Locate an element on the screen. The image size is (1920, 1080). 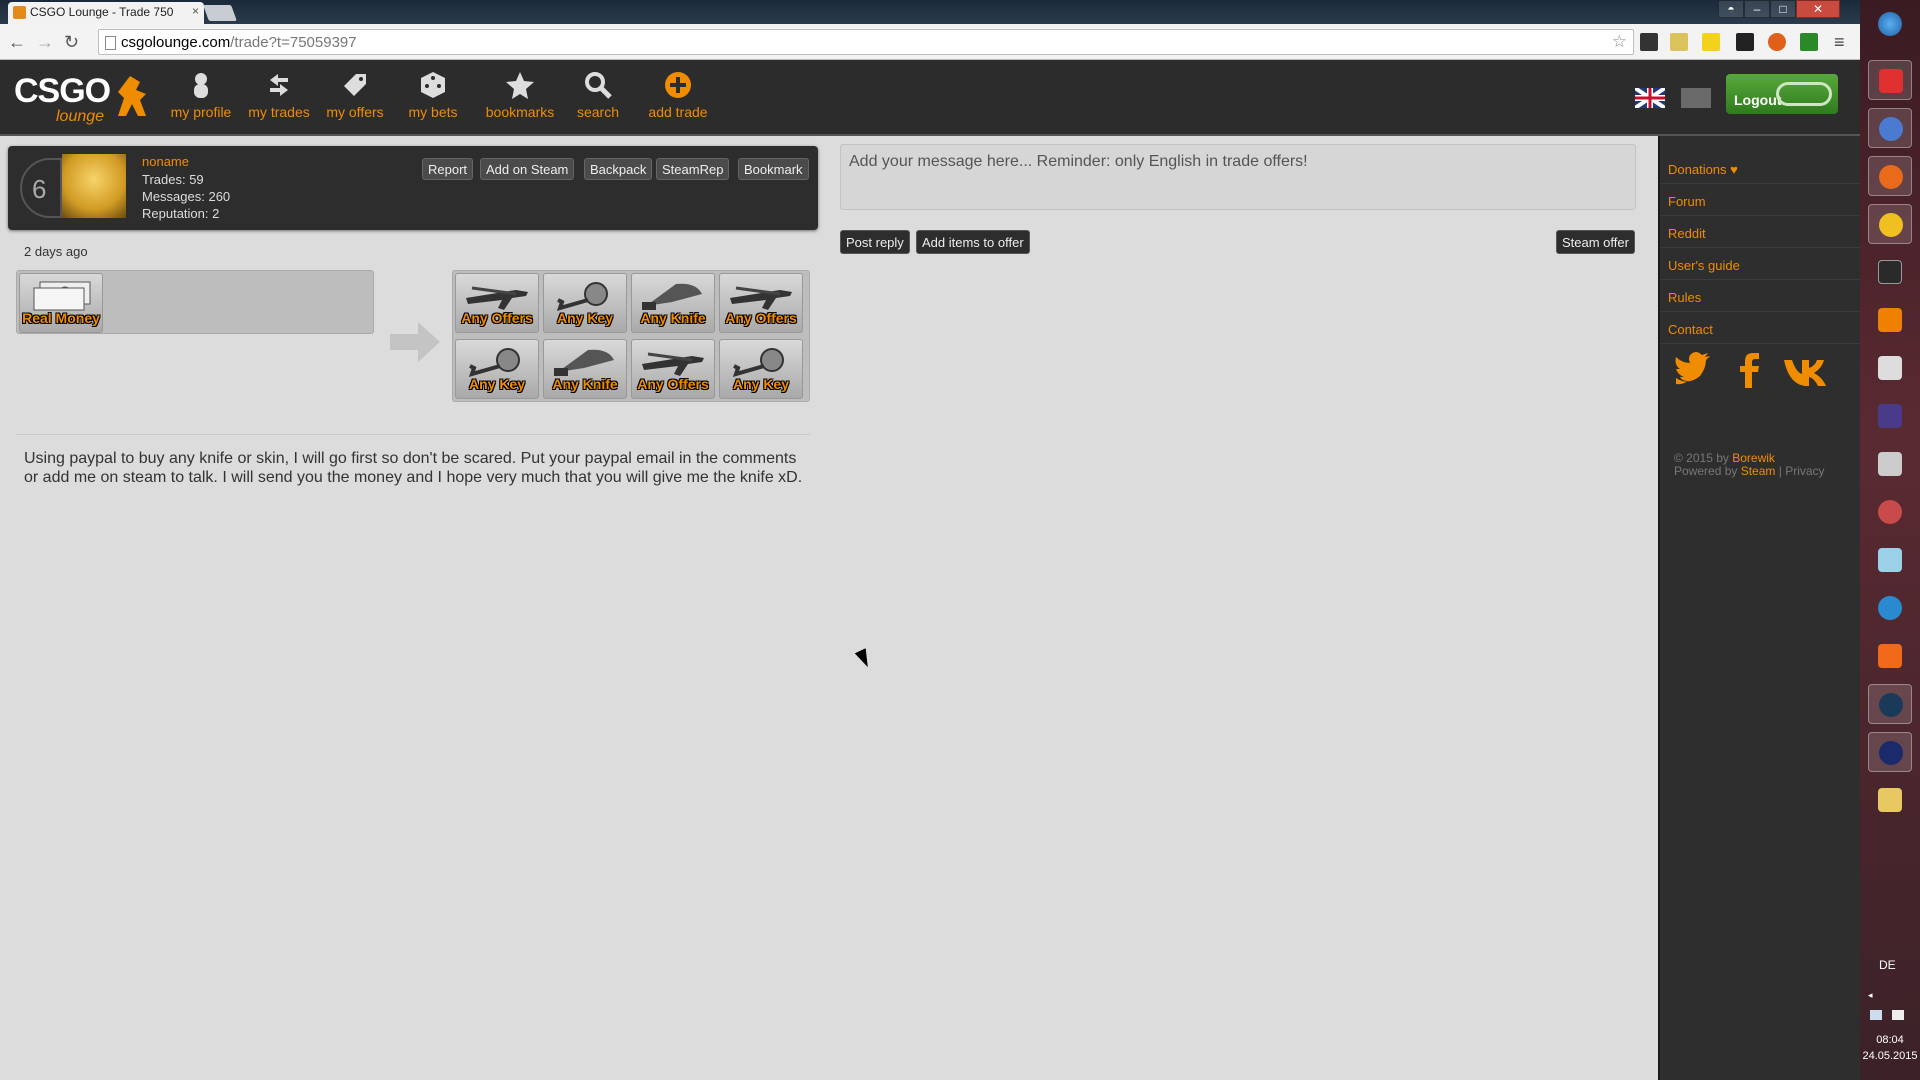
window-controls: ◓ – □ ✕ is located at coordinates (1779, 9).